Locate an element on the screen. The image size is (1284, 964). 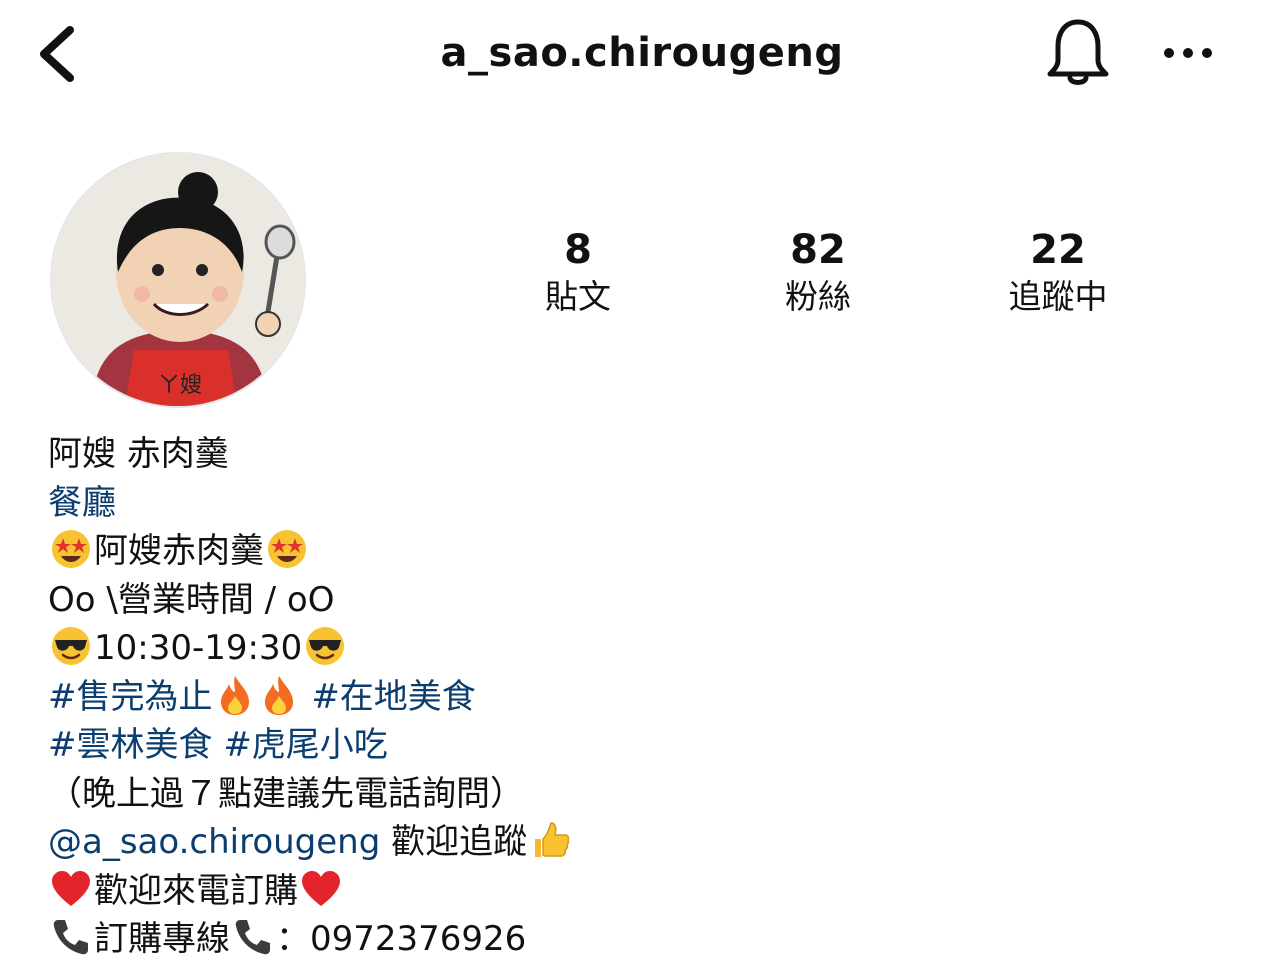
bio-hashtags-line-1: #售完為止 #在地美食 is located at coordinates (648, 697).